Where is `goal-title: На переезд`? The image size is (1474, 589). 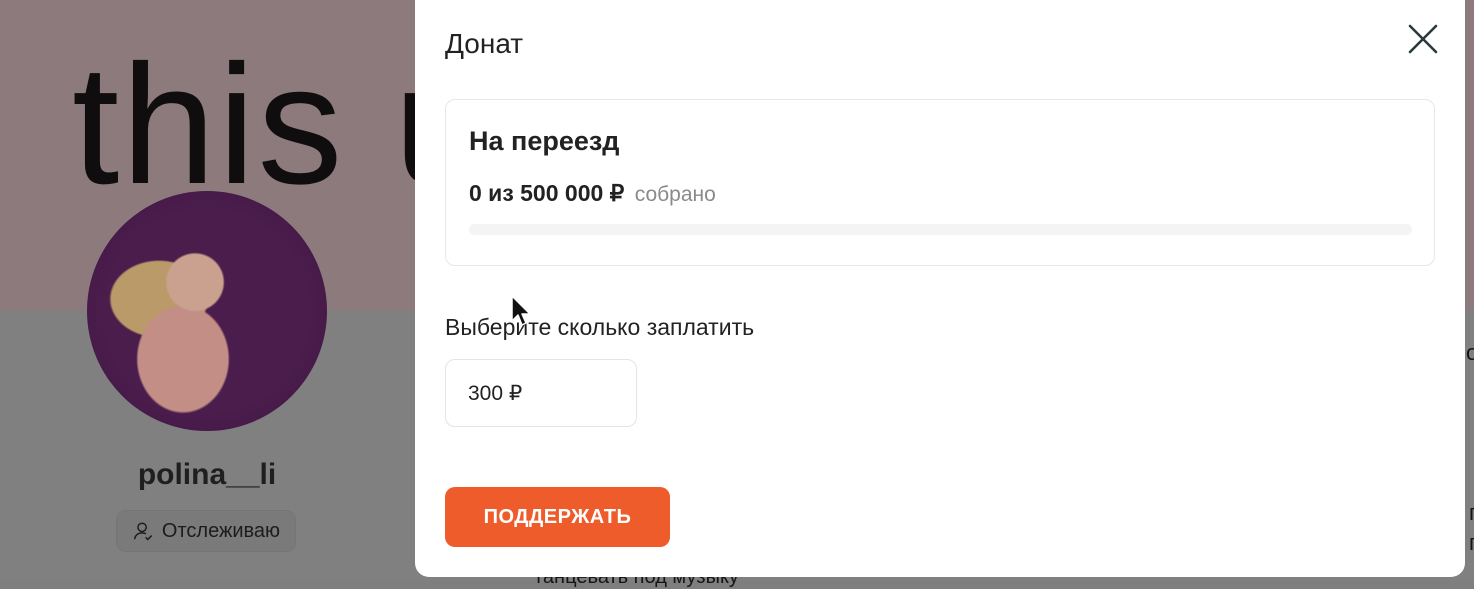 goal-title: На переезд is located at coordinates (544, 141).